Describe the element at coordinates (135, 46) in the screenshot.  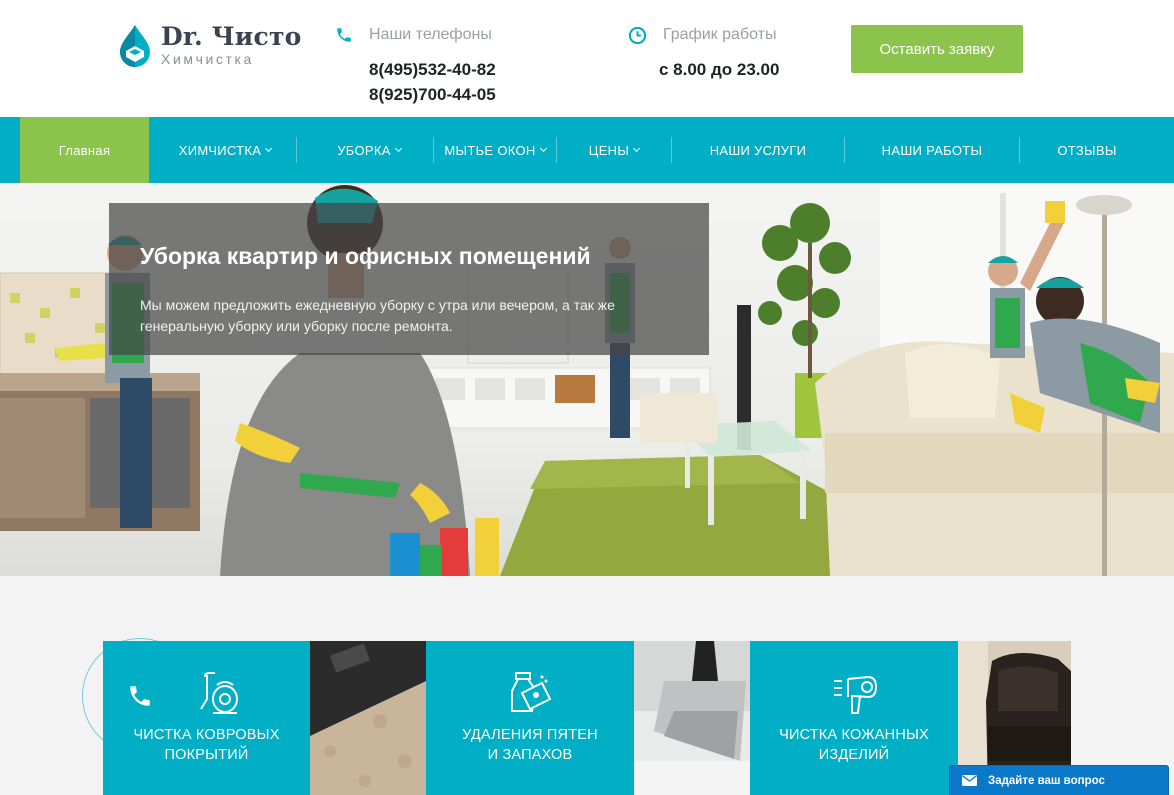
I see `water-drop-logo-icon` at that location.